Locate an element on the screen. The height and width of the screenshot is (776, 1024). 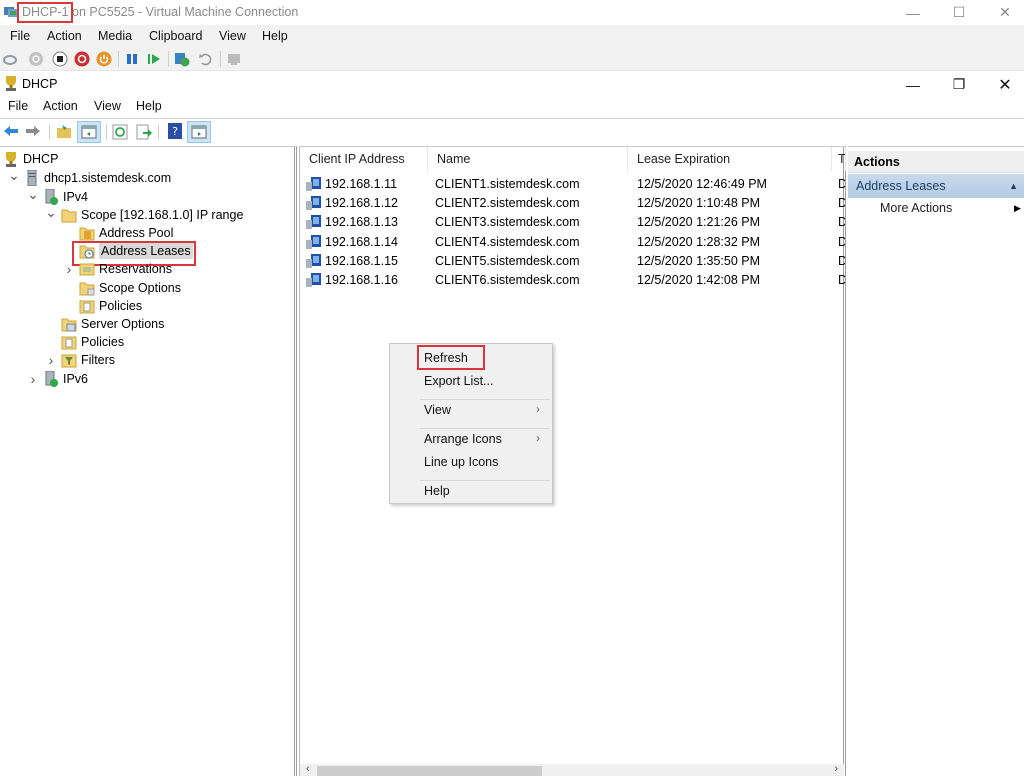
column-header-client-ip: Client IP Address is located at coordinates (364, 159).